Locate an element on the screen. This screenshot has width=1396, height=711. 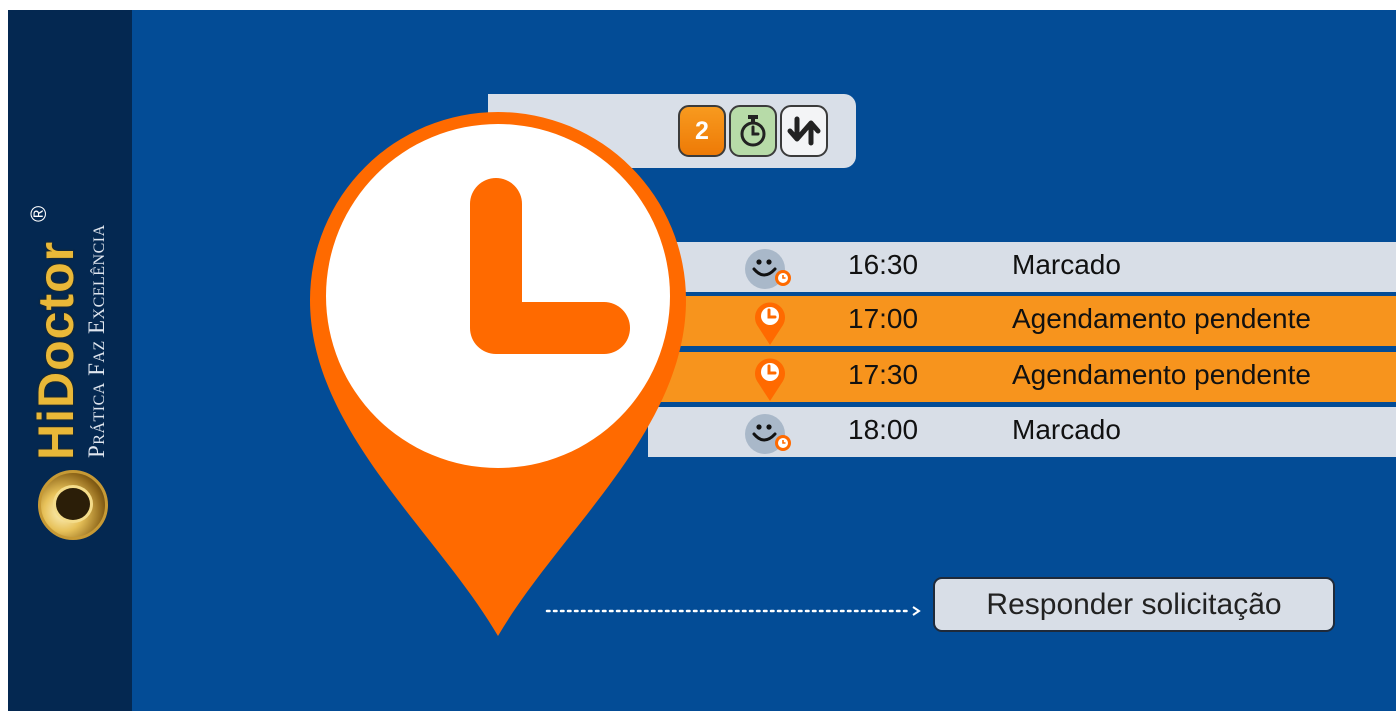
sidebar: HiDoctor ® Prática Faz Excelência is located at coordinates (70, 360).